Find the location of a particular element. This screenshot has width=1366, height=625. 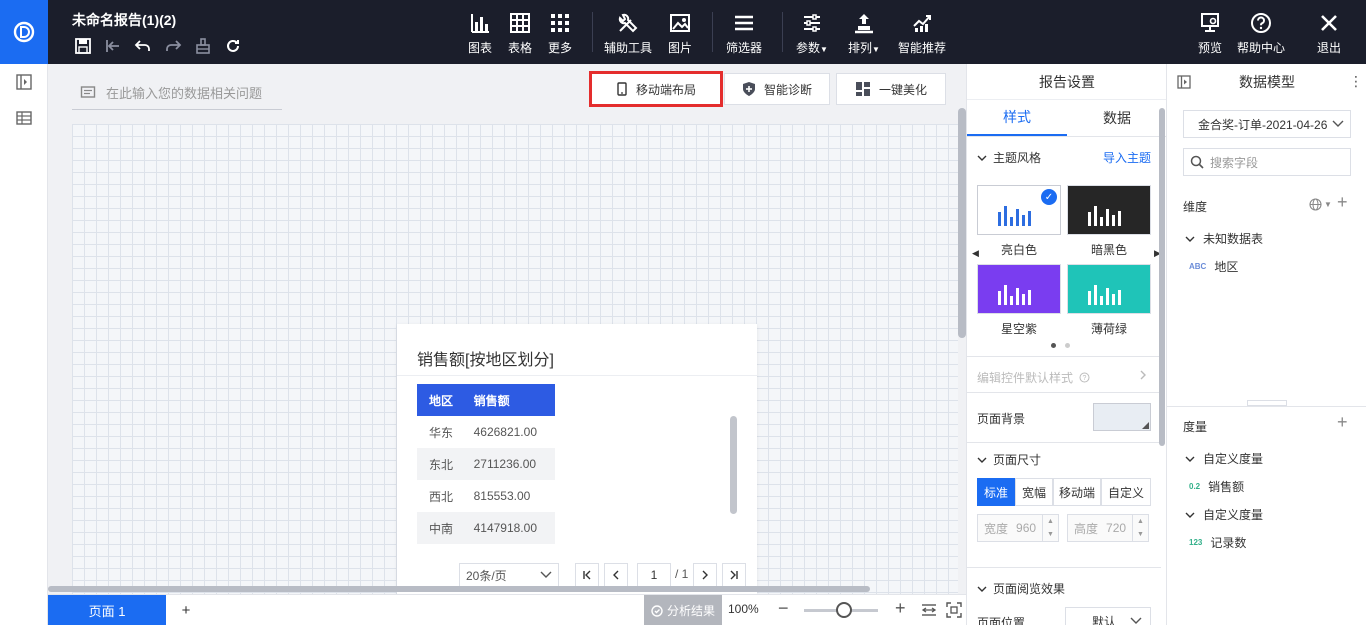

back-to-start-icon is located at coordinates (113, 46).